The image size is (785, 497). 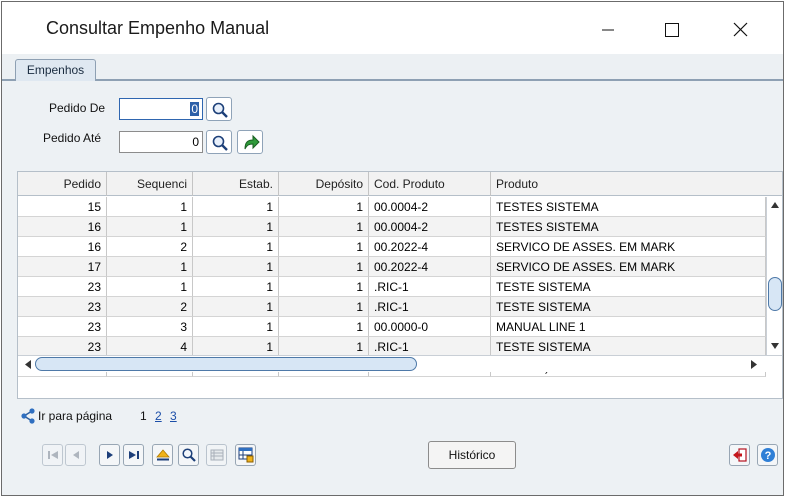 I want to click on vertical-scroll-thumb, so click(x=775, y=294).